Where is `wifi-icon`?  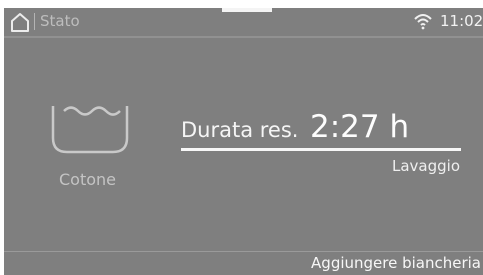 wifi-icon is located at coordinates (423, 22).